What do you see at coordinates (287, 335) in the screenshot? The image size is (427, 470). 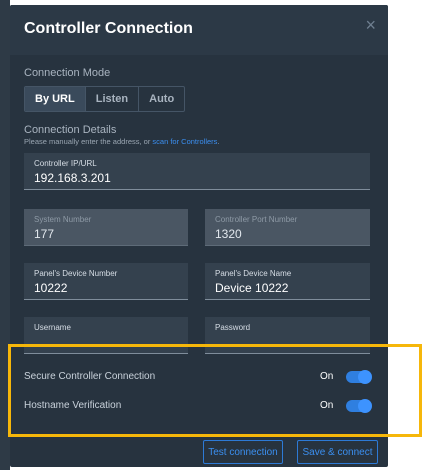 I see `password-field: Password` at bounding box center [287, 335].